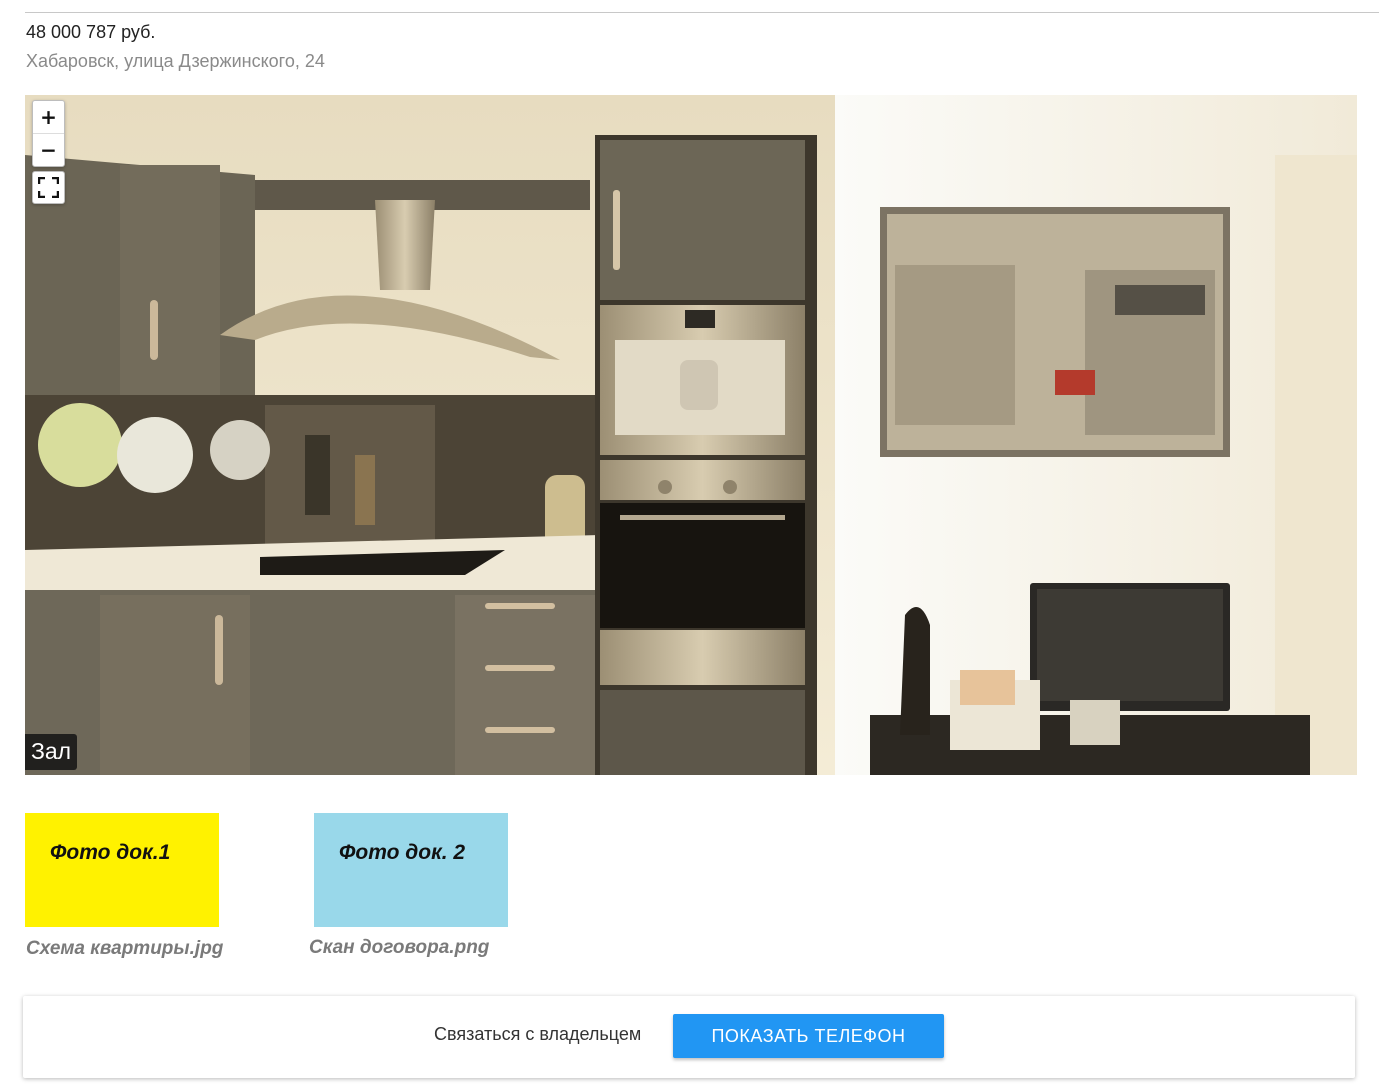 The width and height of the screenshot is (1392, 1088). What do you see at coordinates (411, 870) in the screenshot?
I see `document-thumbnail-2: Фото док. 2` at bounding box center [411, 870].